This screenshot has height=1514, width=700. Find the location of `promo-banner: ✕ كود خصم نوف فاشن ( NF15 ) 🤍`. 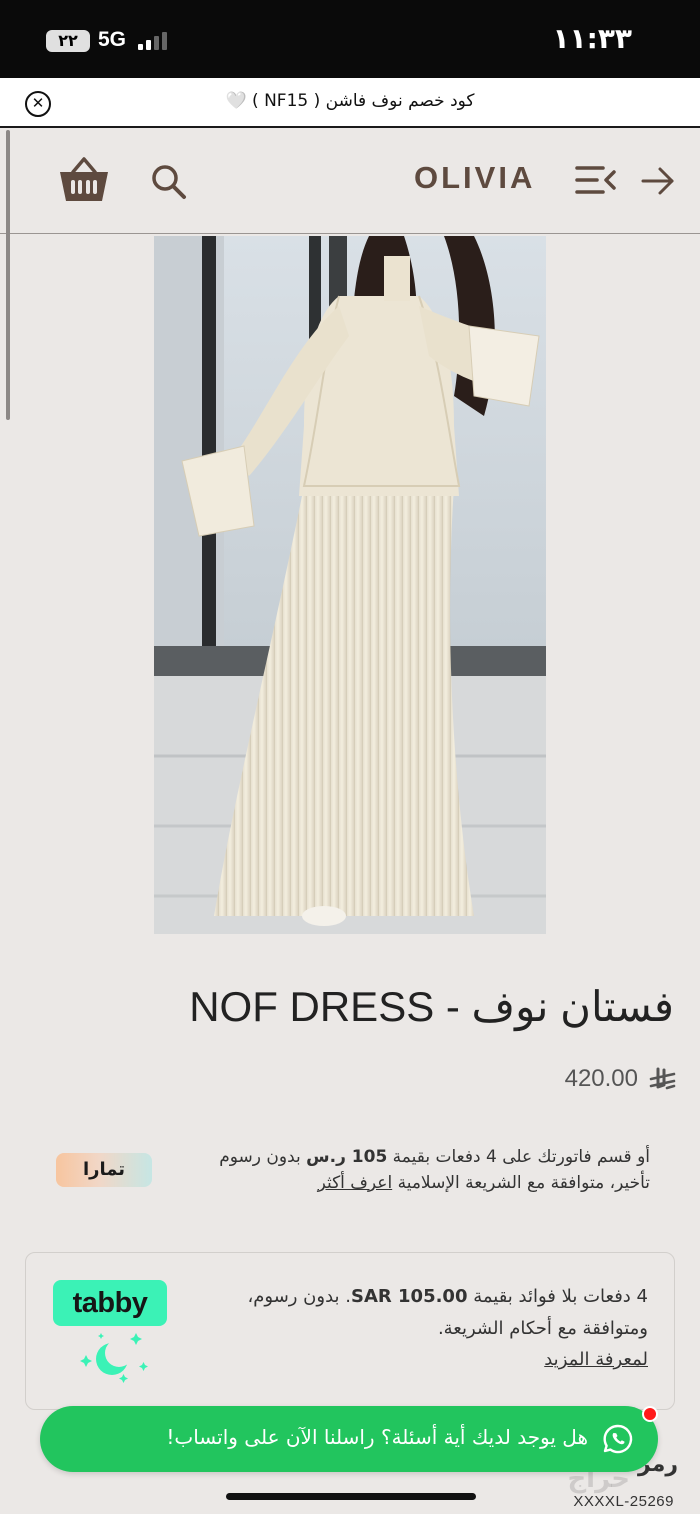

promo-banner: ✕ كود خصم نوف فاشن ( NF15 ) 🤍 is located at coordinates (350, 103).